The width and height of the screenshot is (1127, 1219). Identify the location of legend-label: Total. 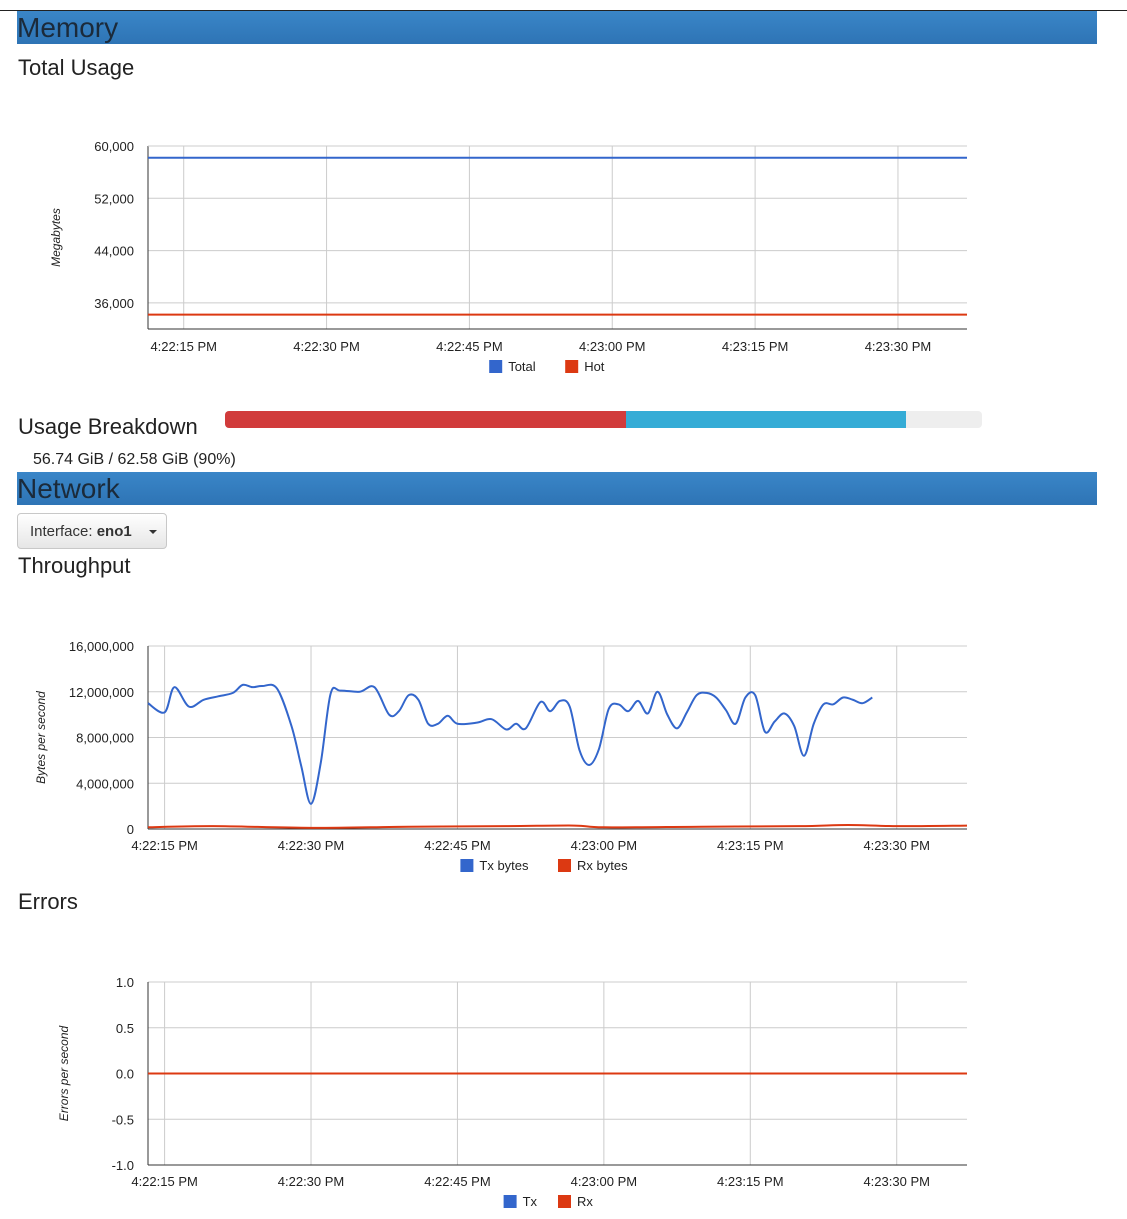
(522, 366).